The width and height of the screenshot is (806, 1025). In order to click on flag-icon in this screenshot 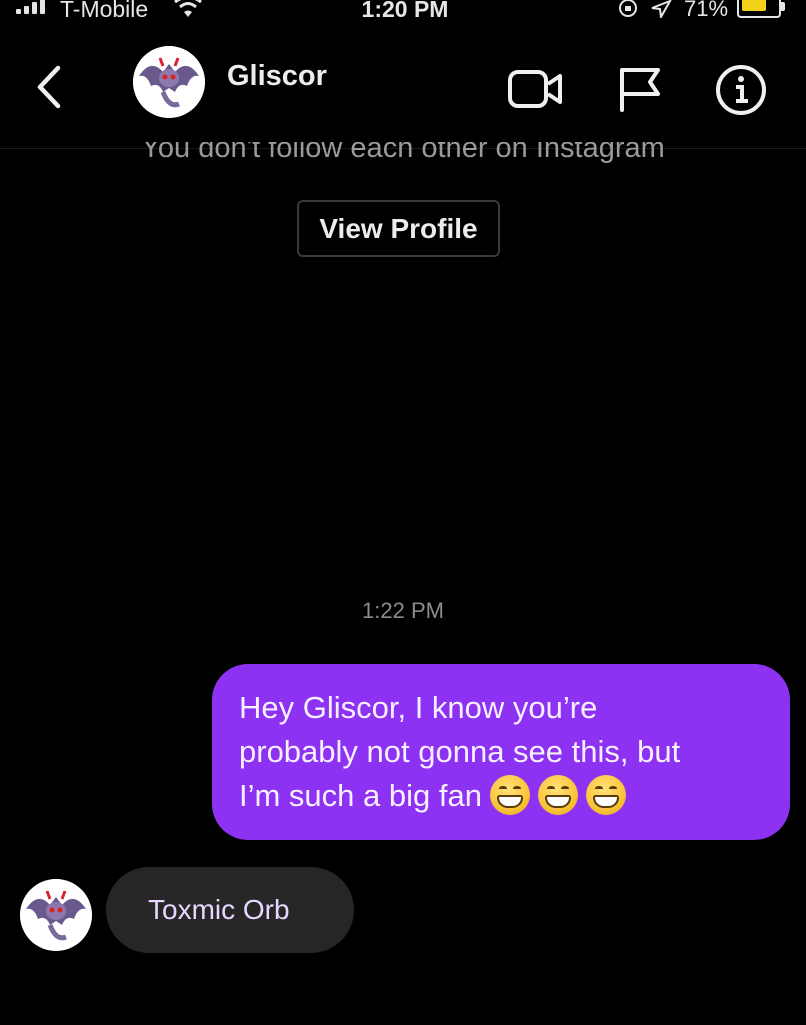, I will do `click(640, 89)`.